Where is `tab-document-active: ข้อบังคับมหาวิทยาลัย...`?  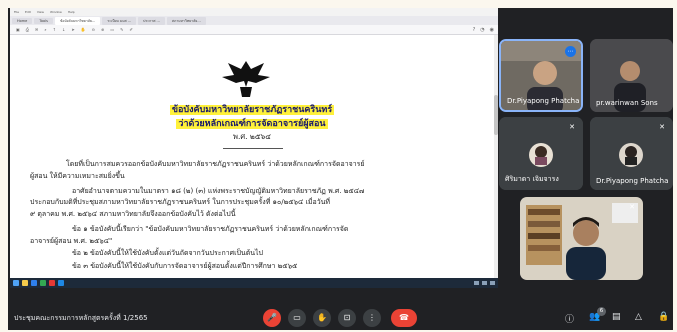 tab-document-active: ข้อบังคับมหาวิทยาลัย... is located at coordinates (77, 20).